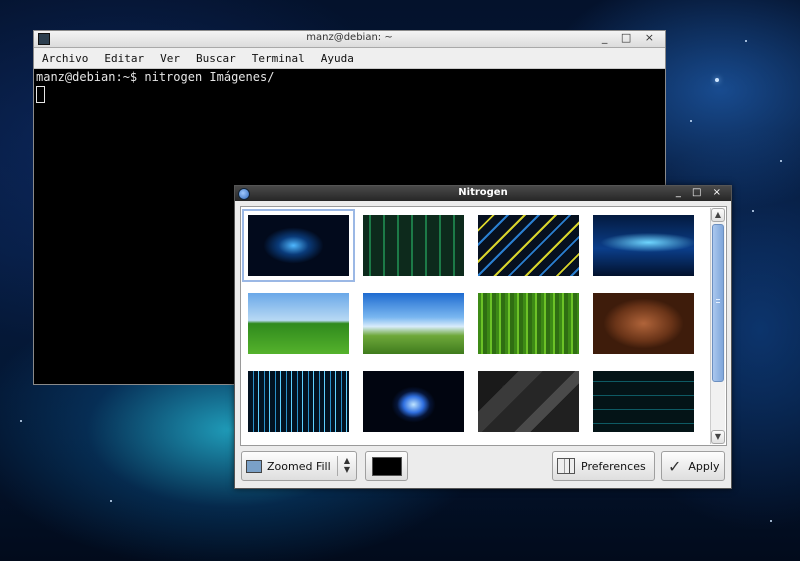 The width and height of the screenshot is (800, 561). Describe the element at coordinates (413, 323) in the screenshot. I see `thumbnail-grass-blue-sky` at that location.